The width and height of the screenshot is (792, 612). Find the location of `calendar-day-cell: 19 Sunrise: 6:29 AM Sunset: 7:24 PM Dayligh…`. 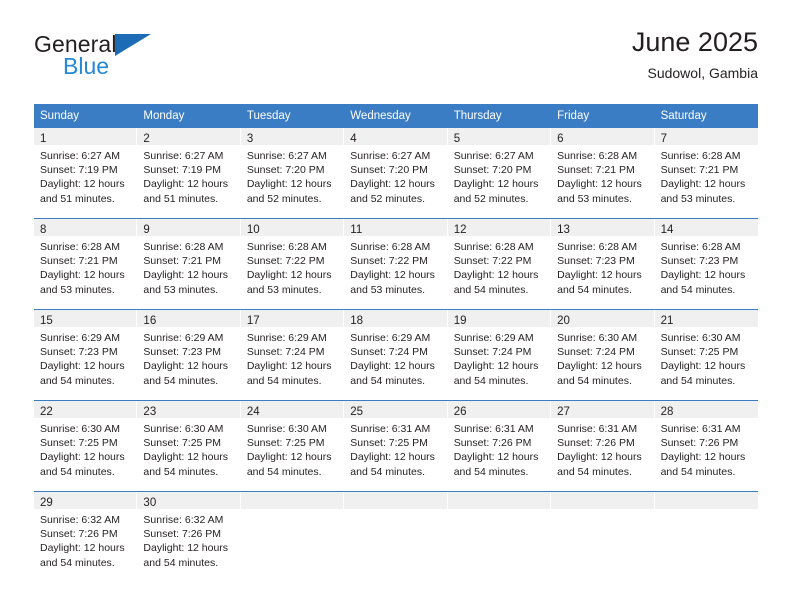

calendar-day-cell: 19 Sunrise: 6:29 AM Sunset: 7:24 PM Dayligh… is located at coordinates (499, 355).